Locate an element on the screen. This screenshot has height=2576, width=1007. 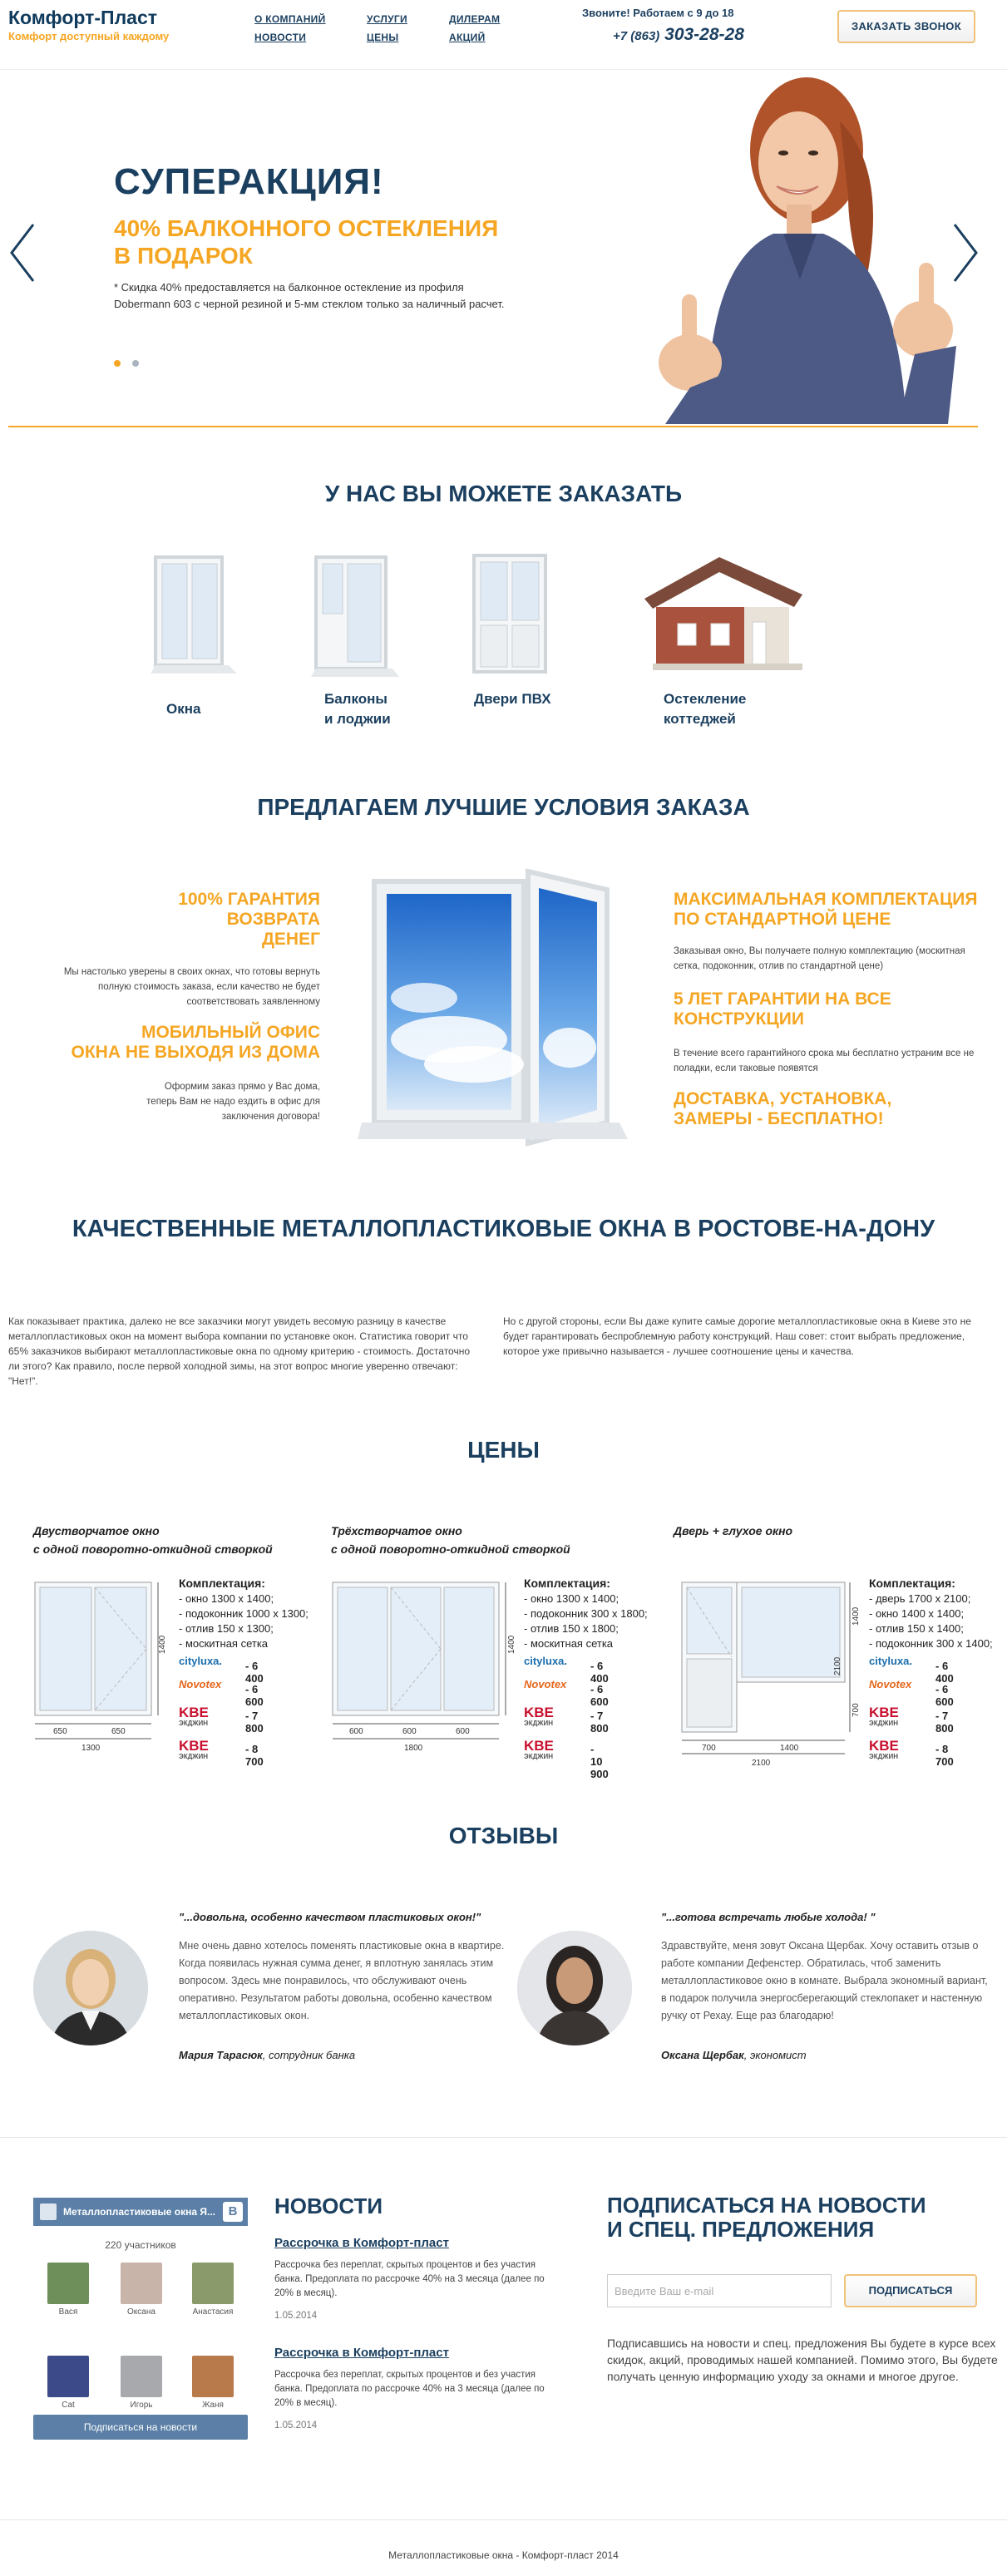
spec-line: - отлив 150 х 1400; is located at coordinates (916, 1628).